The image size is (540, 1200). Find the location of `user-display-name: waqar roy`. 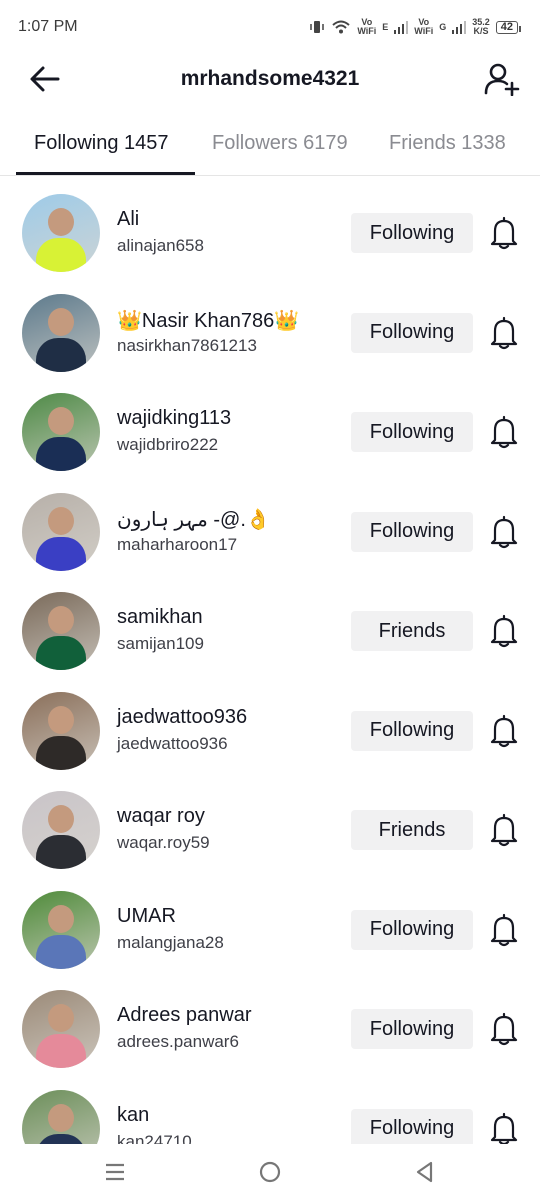

user-display-name: waqar roy is located at coordinates (161, 816).